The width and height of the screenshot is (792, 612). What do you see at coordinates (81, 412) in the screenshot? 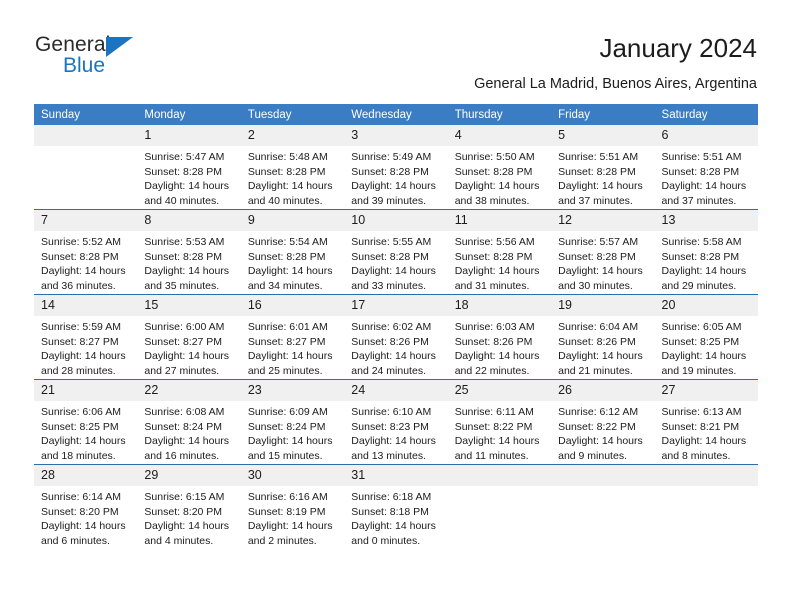
I see `sunrise-text: Sunrise: 6:06 AM` at bounding box center [81, 412].